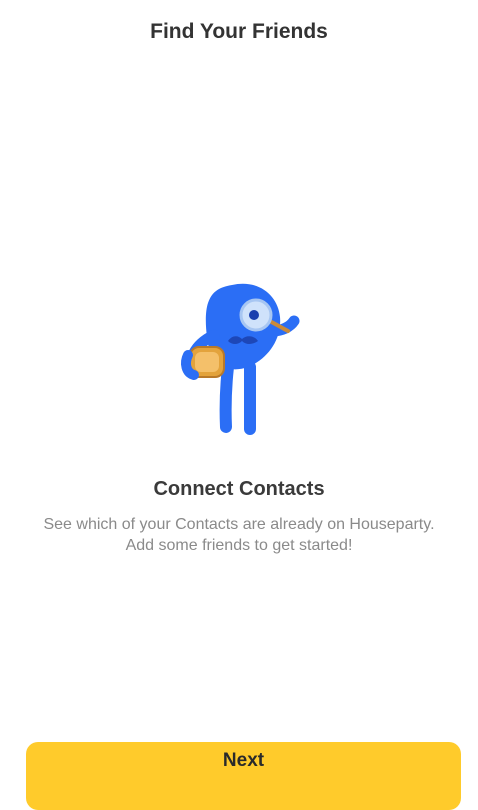  Describe the element at coordinates (254, 315) in the screenshot. I see `mascot-eye` at that location.